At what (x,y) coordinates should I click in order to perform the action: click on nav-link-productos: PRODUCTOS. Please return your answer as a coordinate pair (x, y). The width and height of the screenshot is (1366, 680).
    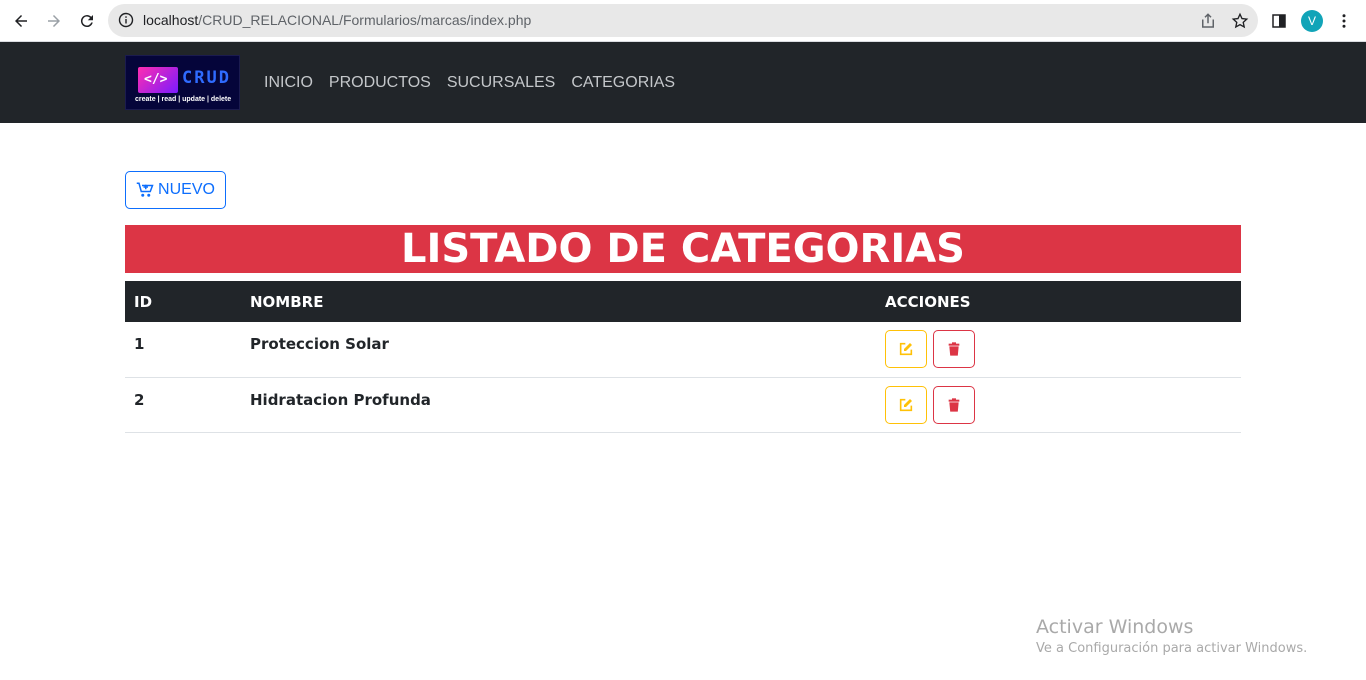
    Looking at the image, I should click on (380, 83).